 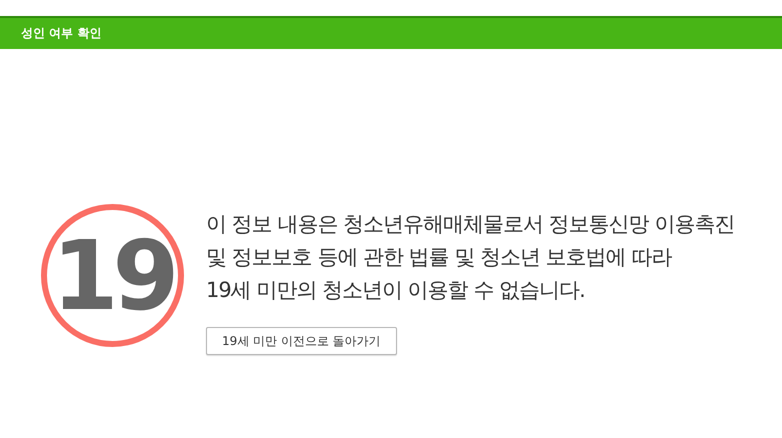 What do you see at coordinates (61, 33) in the screenshot?
I see `page-title: 성인 여부 확인` at bounding box center [61, 33].